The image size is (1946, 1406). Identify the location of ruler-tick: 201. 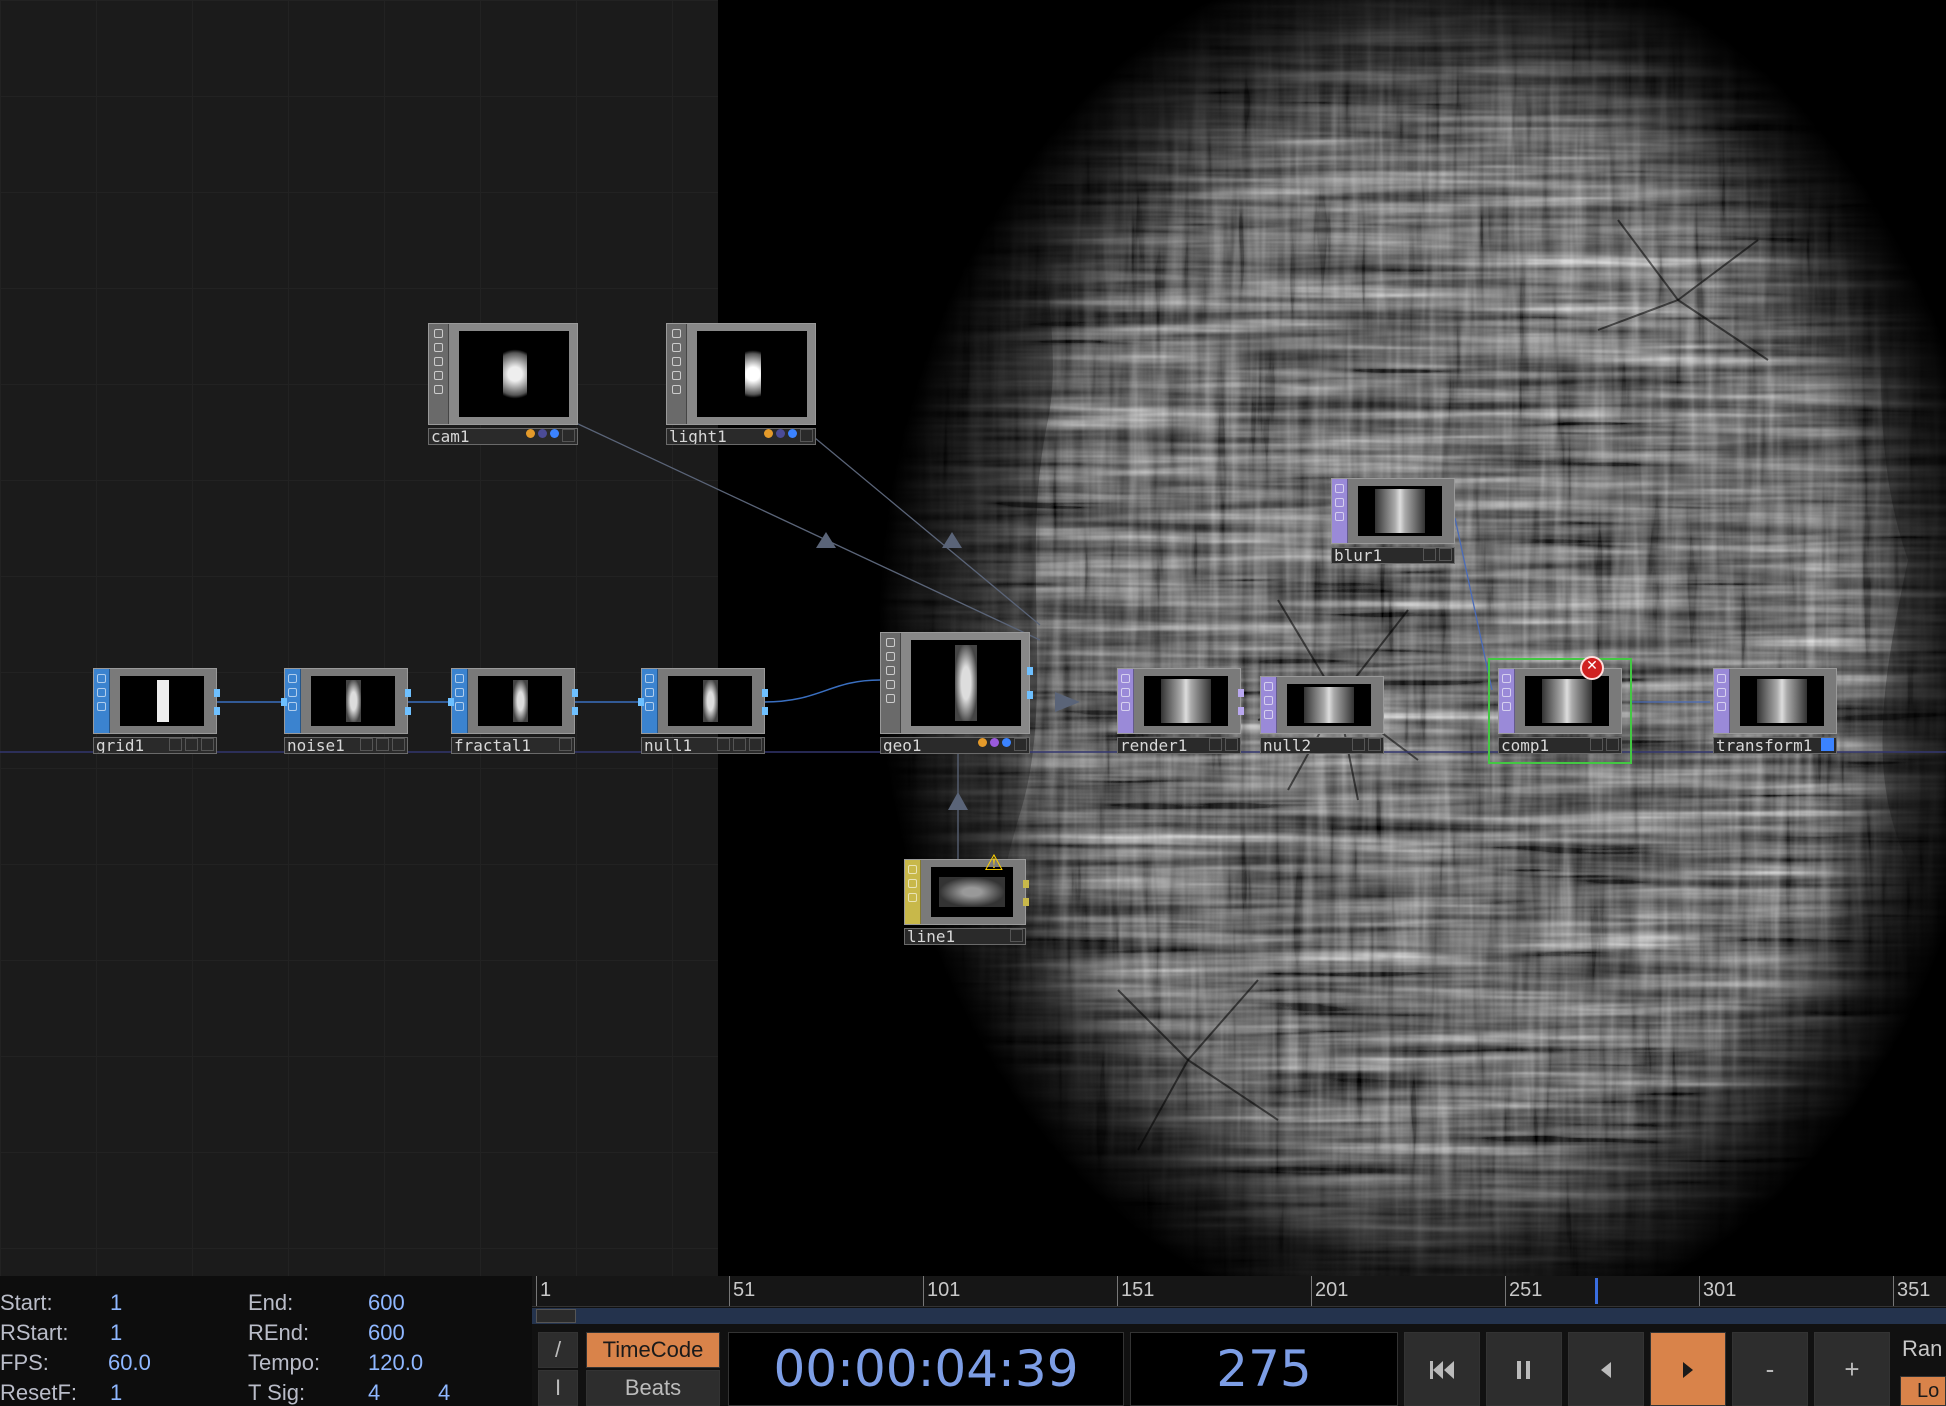
(1332, 1290).